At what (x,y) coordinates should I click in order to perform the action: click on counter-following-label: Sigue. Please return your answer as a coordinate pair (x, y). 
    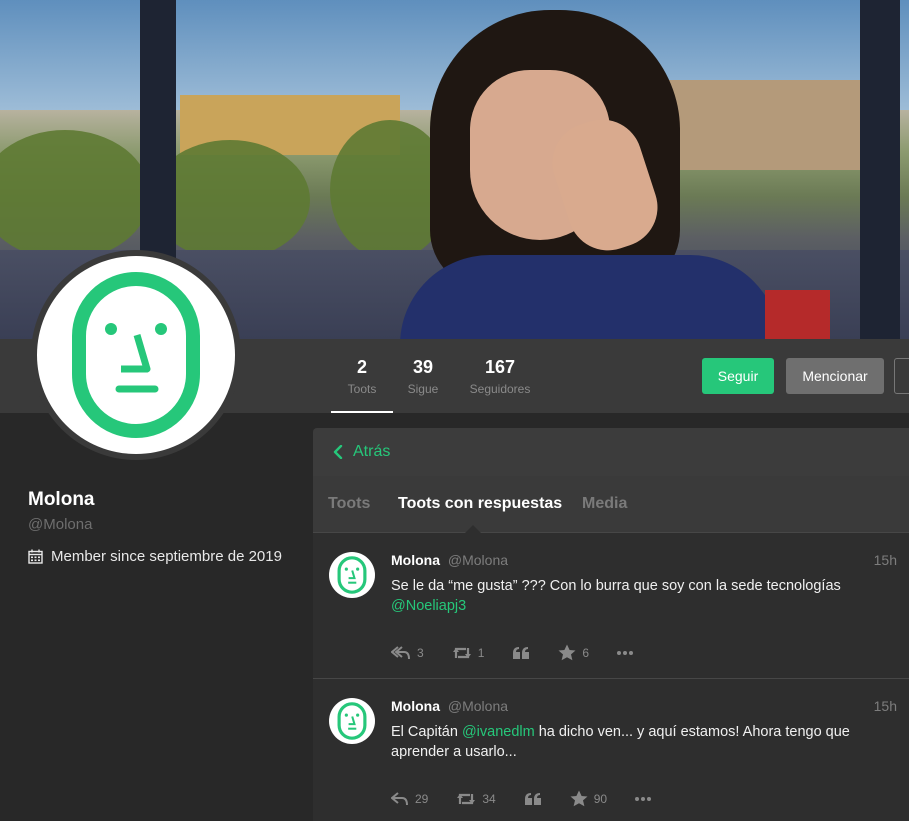
    Looking at the image, I should click on (423, 389).